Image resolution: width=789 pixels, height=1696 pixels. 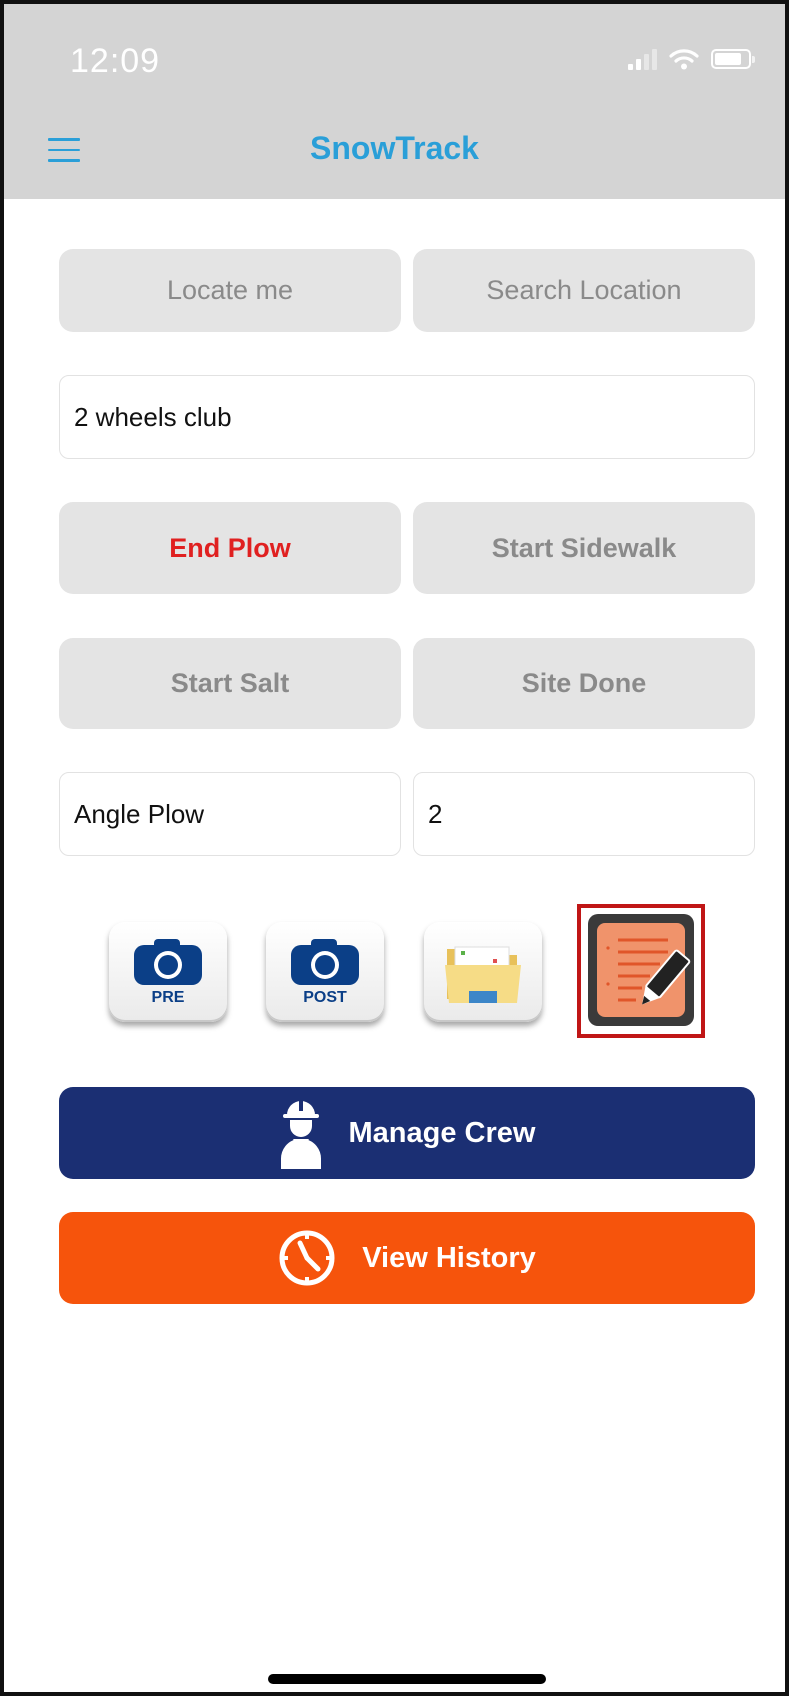 I want to click on home-indicator, so click(x=407, y=1679).